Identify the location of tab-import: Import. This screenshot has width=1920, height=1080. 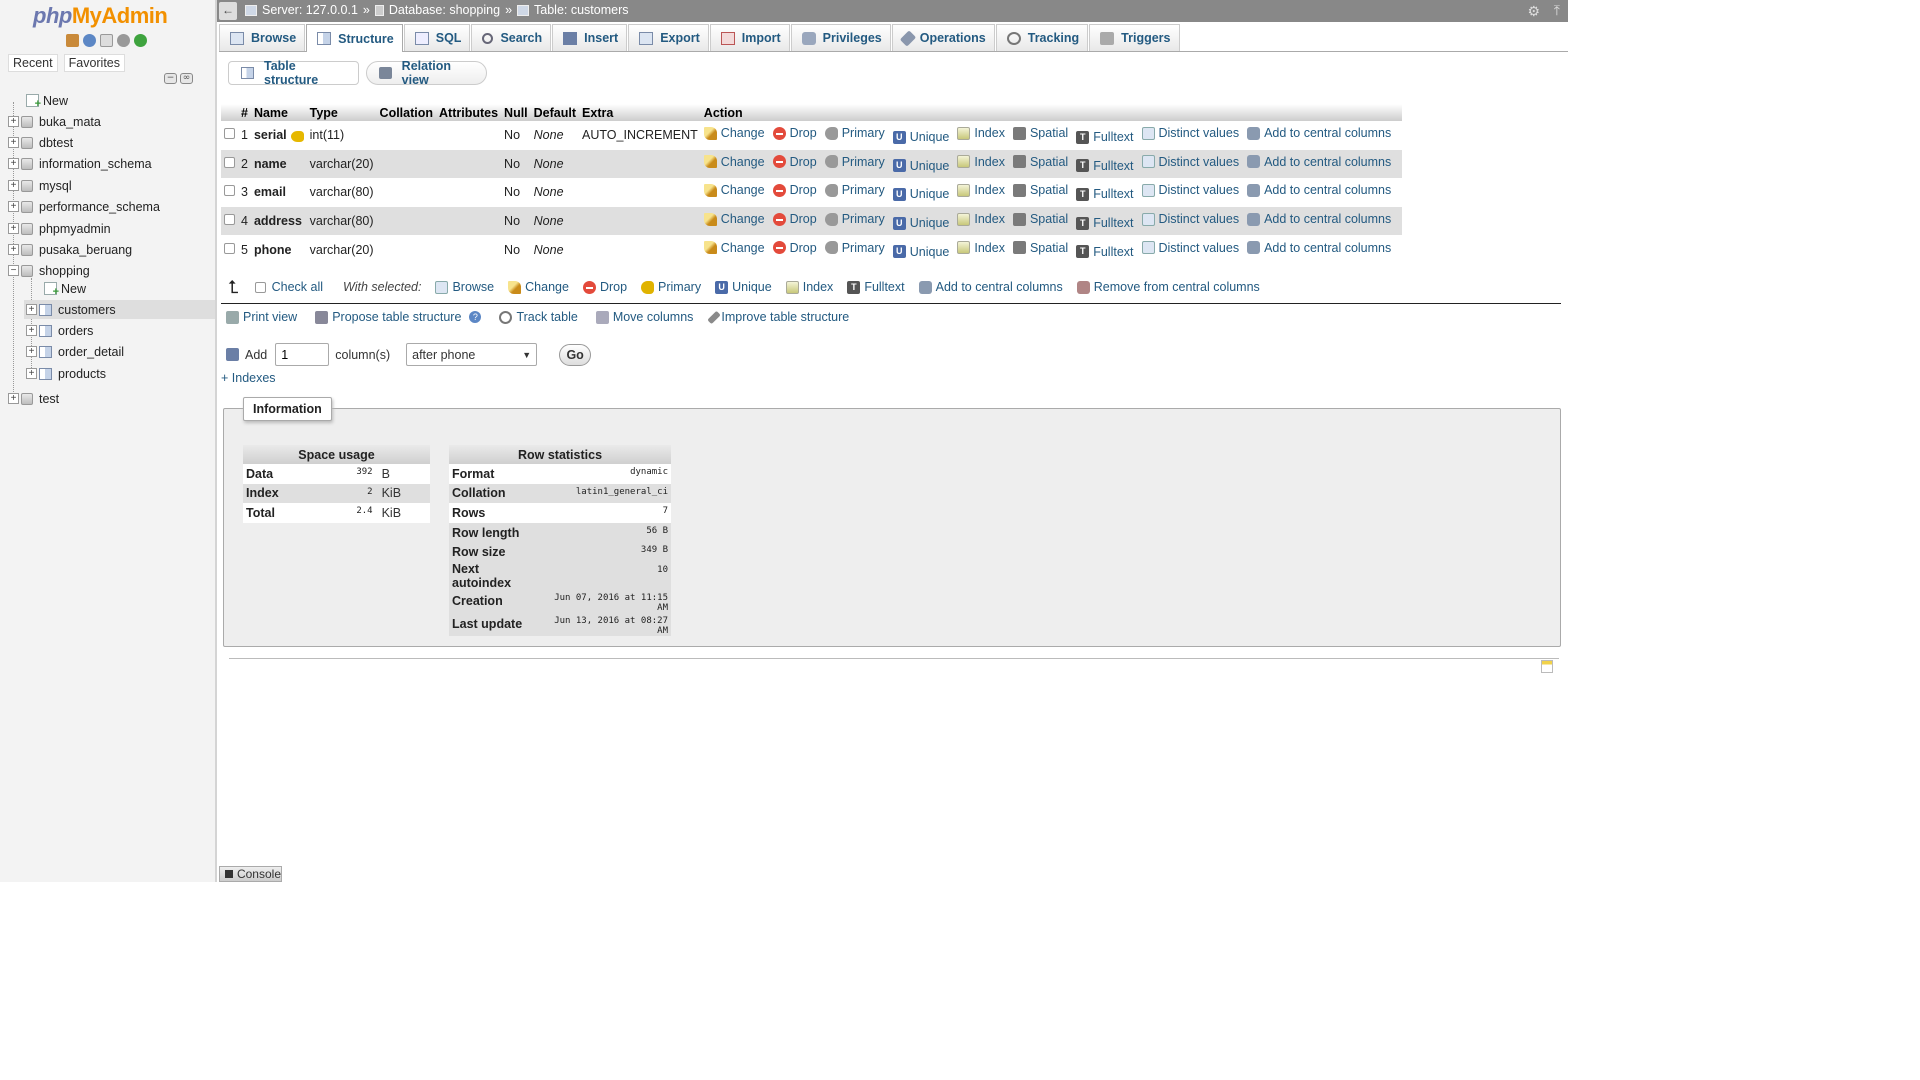
(749, 37).